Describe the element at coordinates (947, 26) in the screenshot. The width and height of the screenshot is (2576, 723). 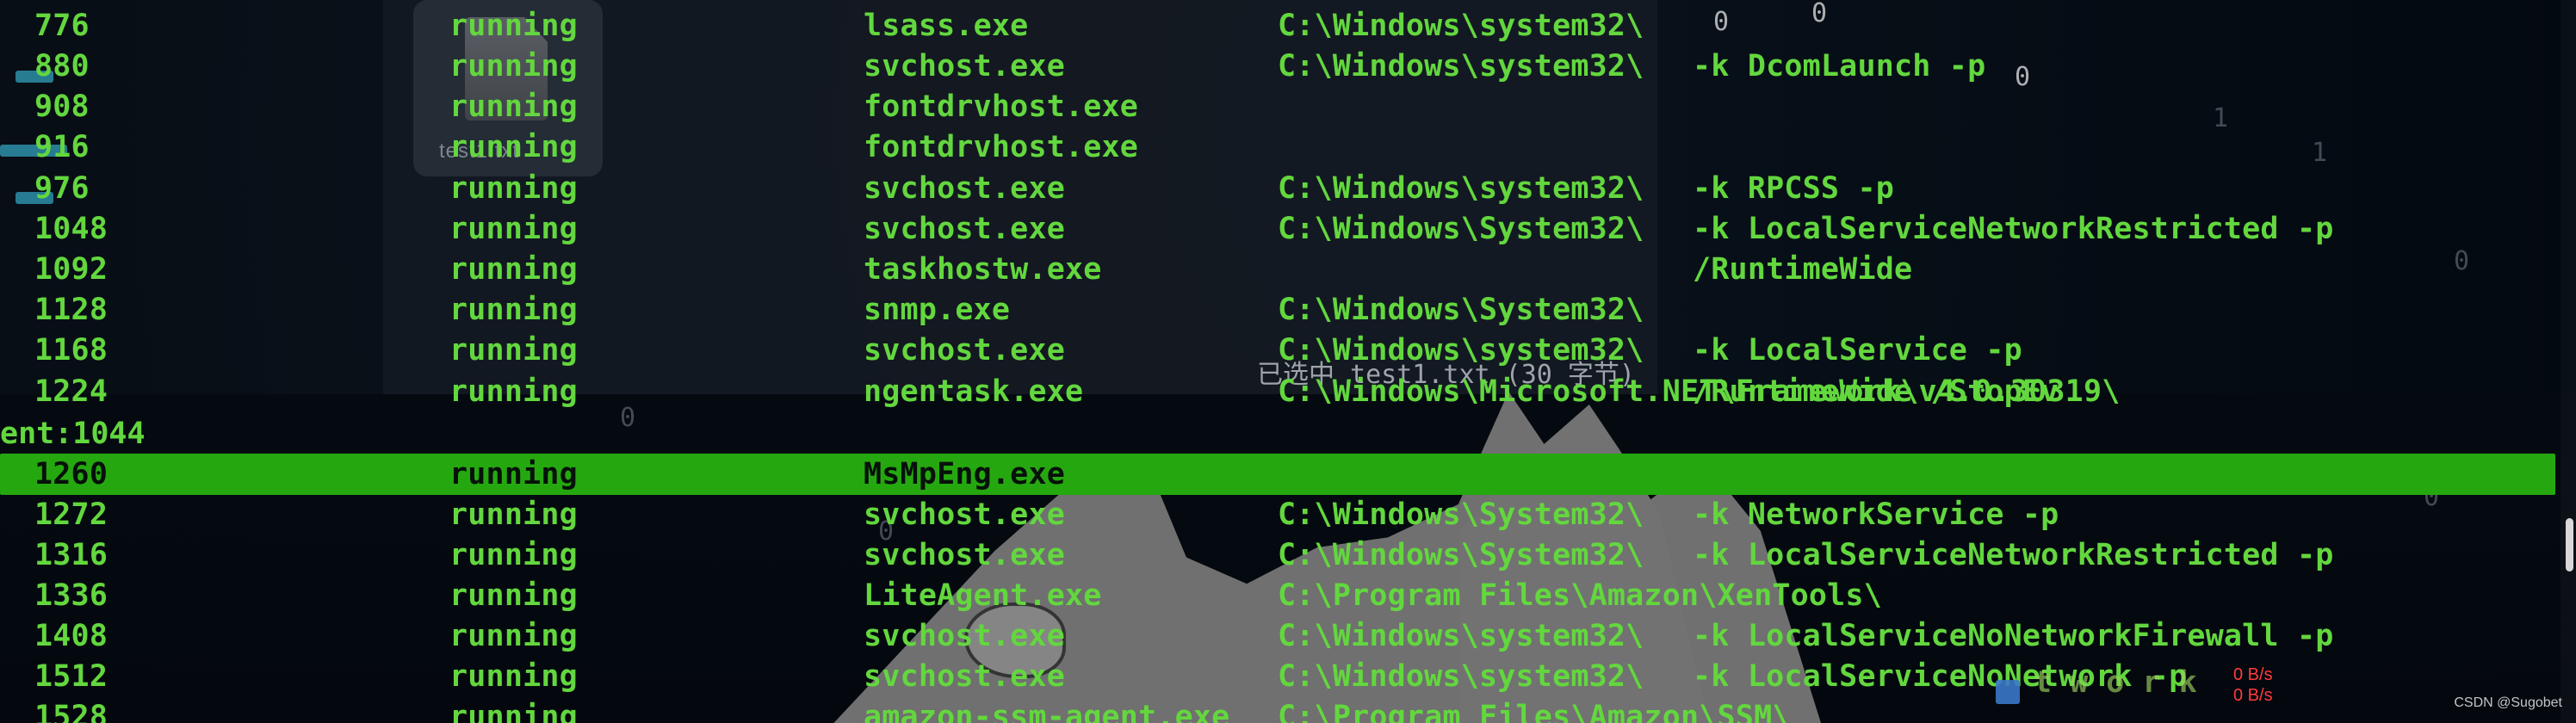
I see `process-name: lsass.exe` at that location.